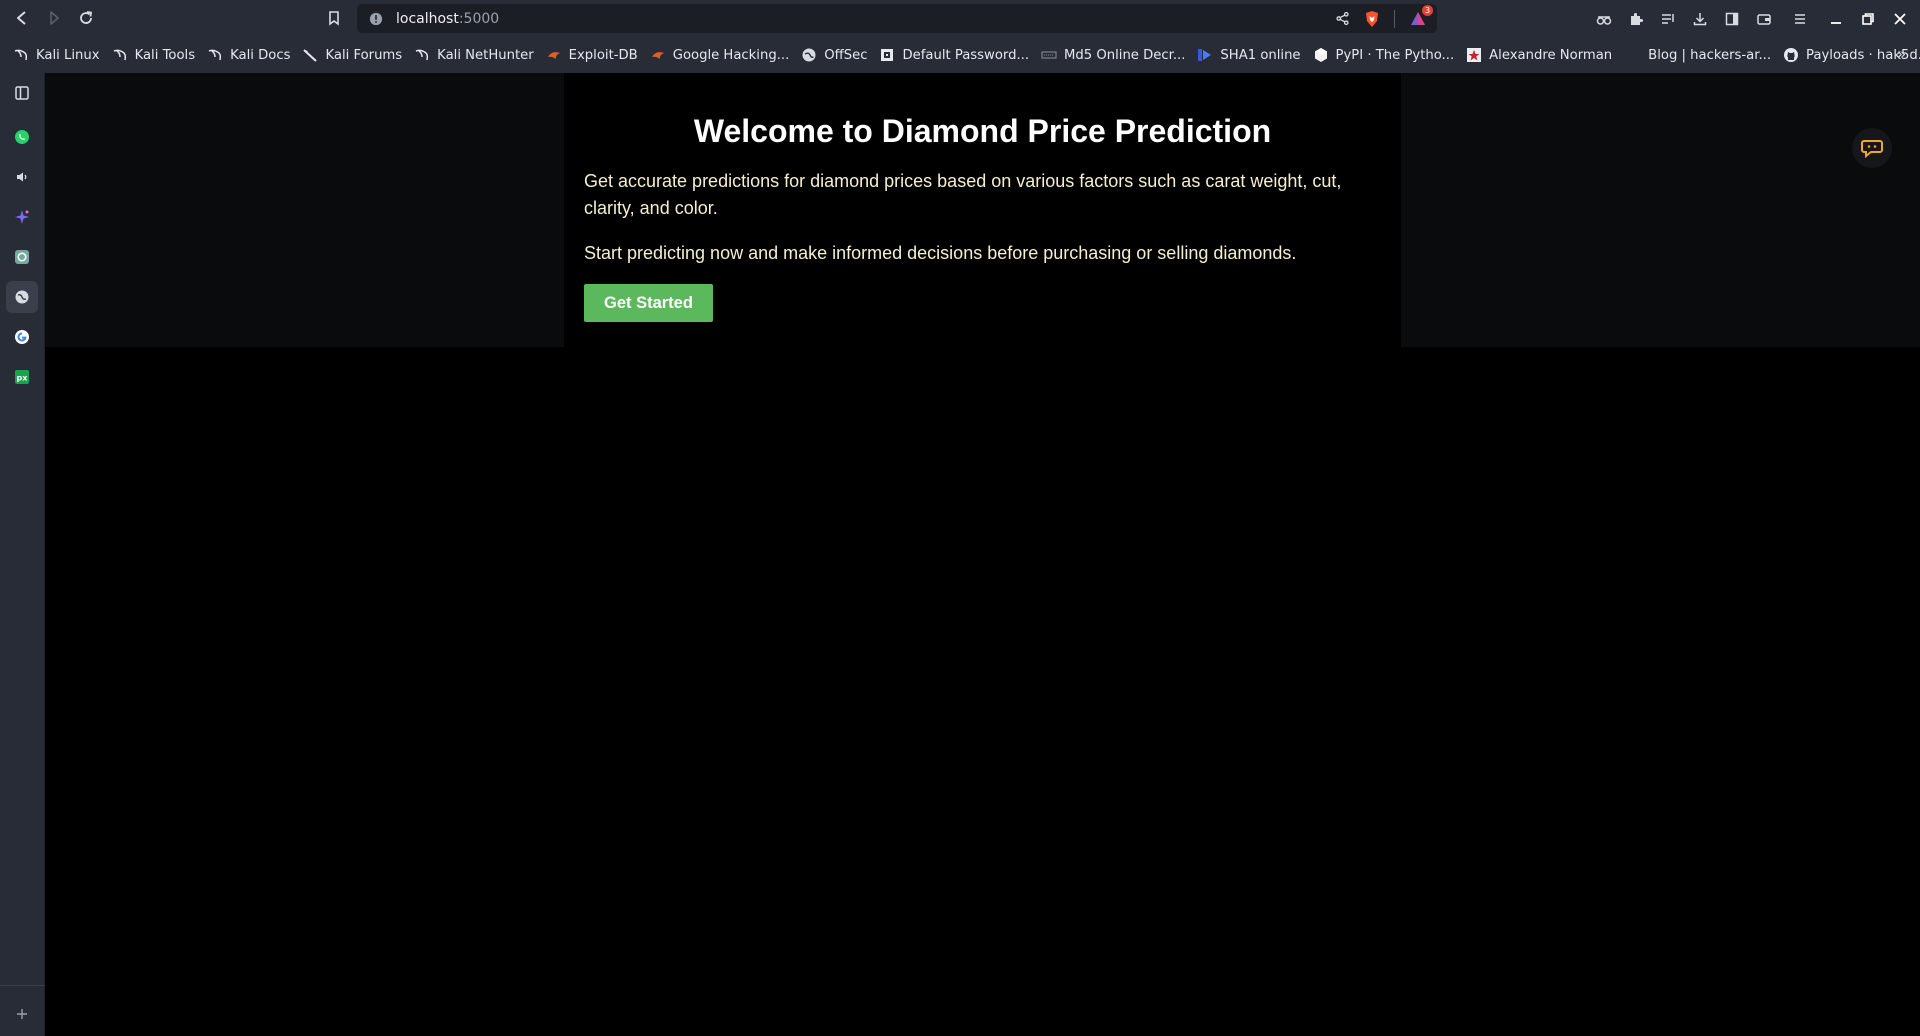 This screenshot has width=1920, height=1036. What do you see at coordinates (897, 18) in the screenshot?
I see `address-bar: localhost:5000 3` at bounding box center [897, 18].